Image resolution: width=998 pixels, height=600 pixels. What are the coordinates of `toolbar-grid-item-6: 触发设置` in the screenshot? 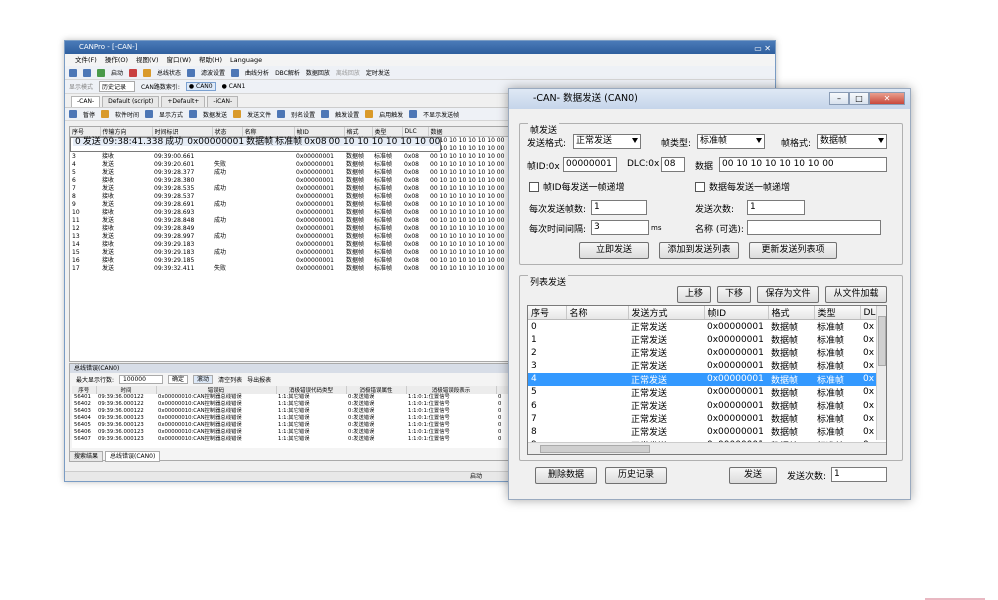 It's located at (347, 114).